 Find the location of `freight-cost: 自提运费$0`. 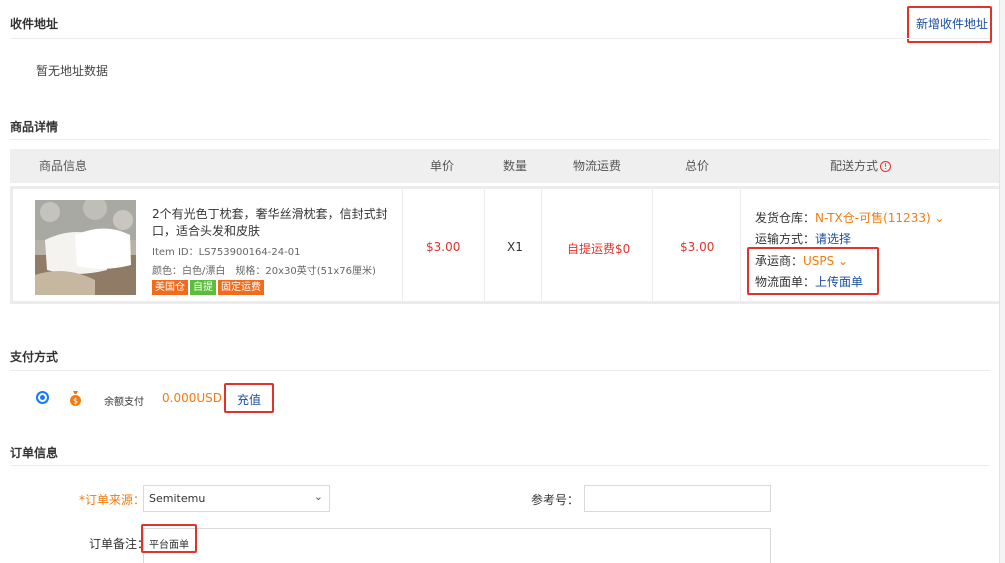

freight-cost: 自提运费$0 is located at coordinates (599, 249).